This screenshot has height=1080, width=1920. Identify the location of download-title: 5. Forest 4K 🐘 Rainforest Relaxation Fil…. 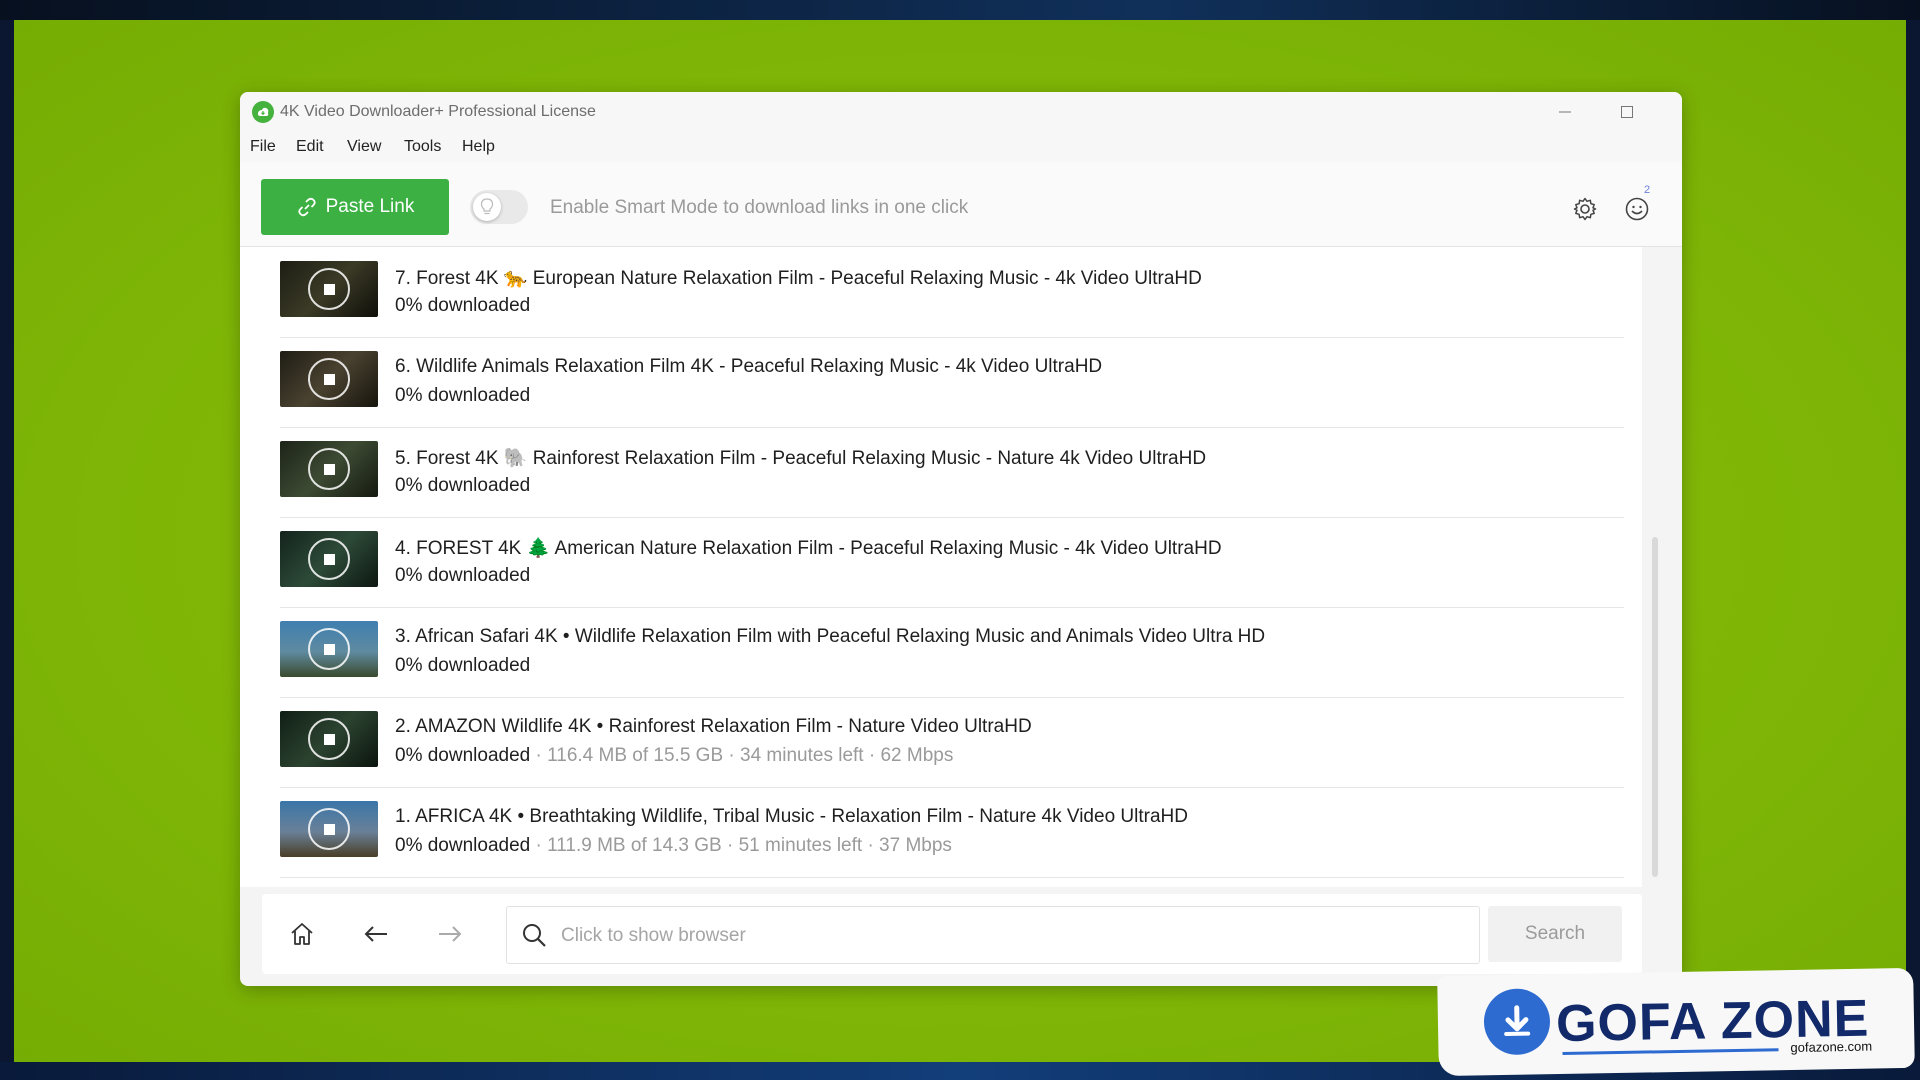
(801, 458).